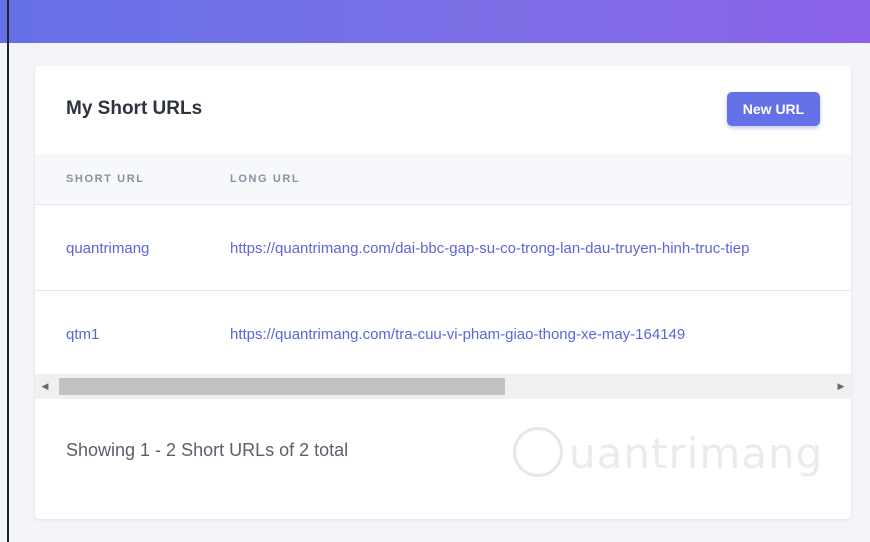 Image resolution: width=870 pixels, height=542 pixels. Describe the element at coordinates (435, 21) in the screenshot. I see `top-header-bar` at that location.